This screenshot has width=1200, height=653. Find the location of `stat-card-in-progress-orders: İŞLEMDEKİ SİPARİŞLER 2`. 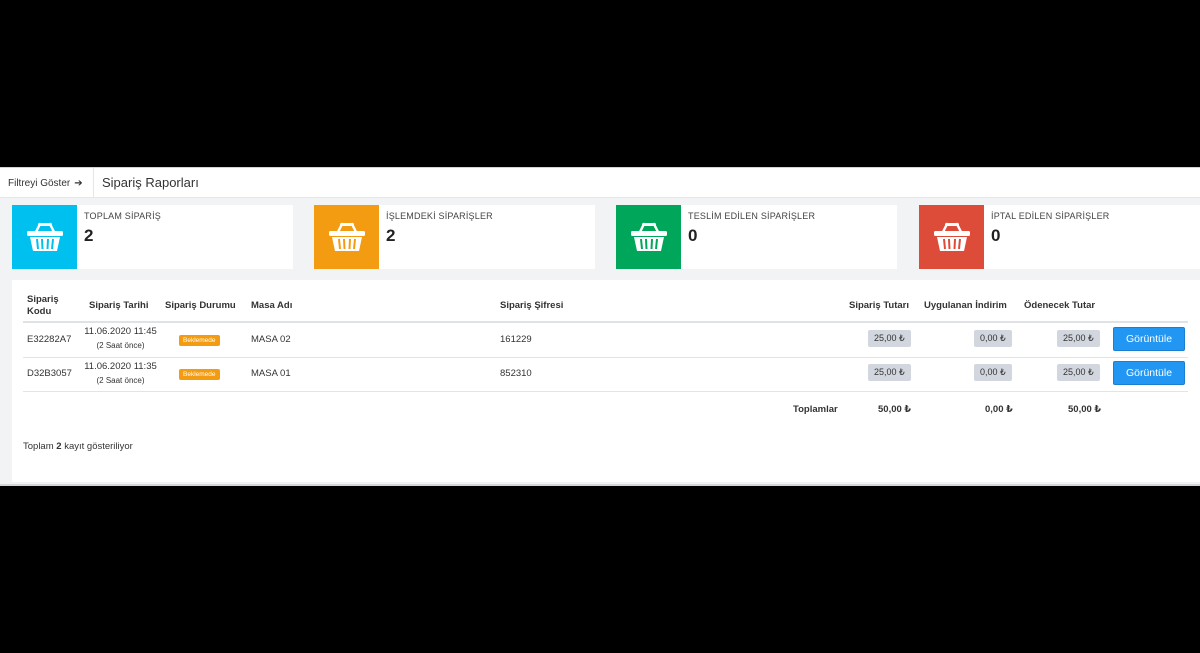

stat-card-in-progress-orders: İŞLEMDEKİ SİPARİŞLER 2 is located at coordinates (454, 237).